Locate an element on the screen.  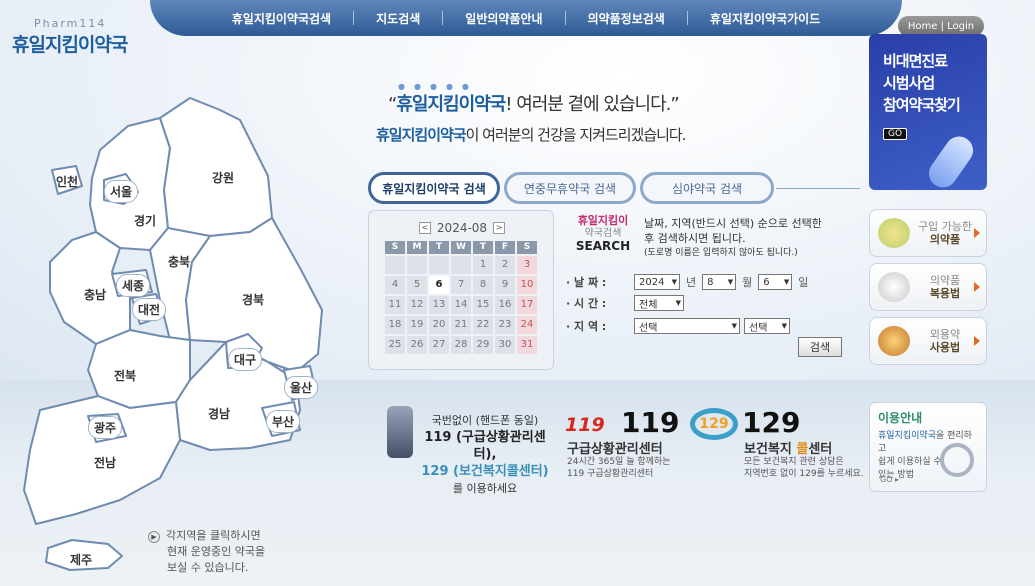
map-label-gangwon: 강원 is located at coordinates (223, 177).